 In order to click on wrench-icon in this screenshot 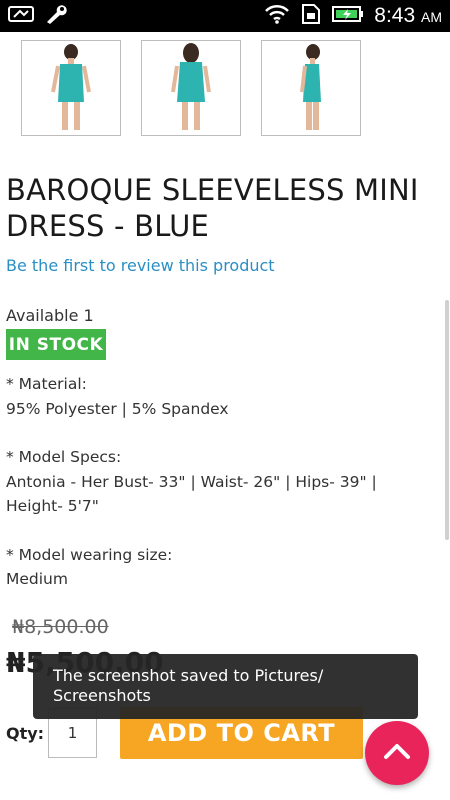, I will do `click(56, 16)`.